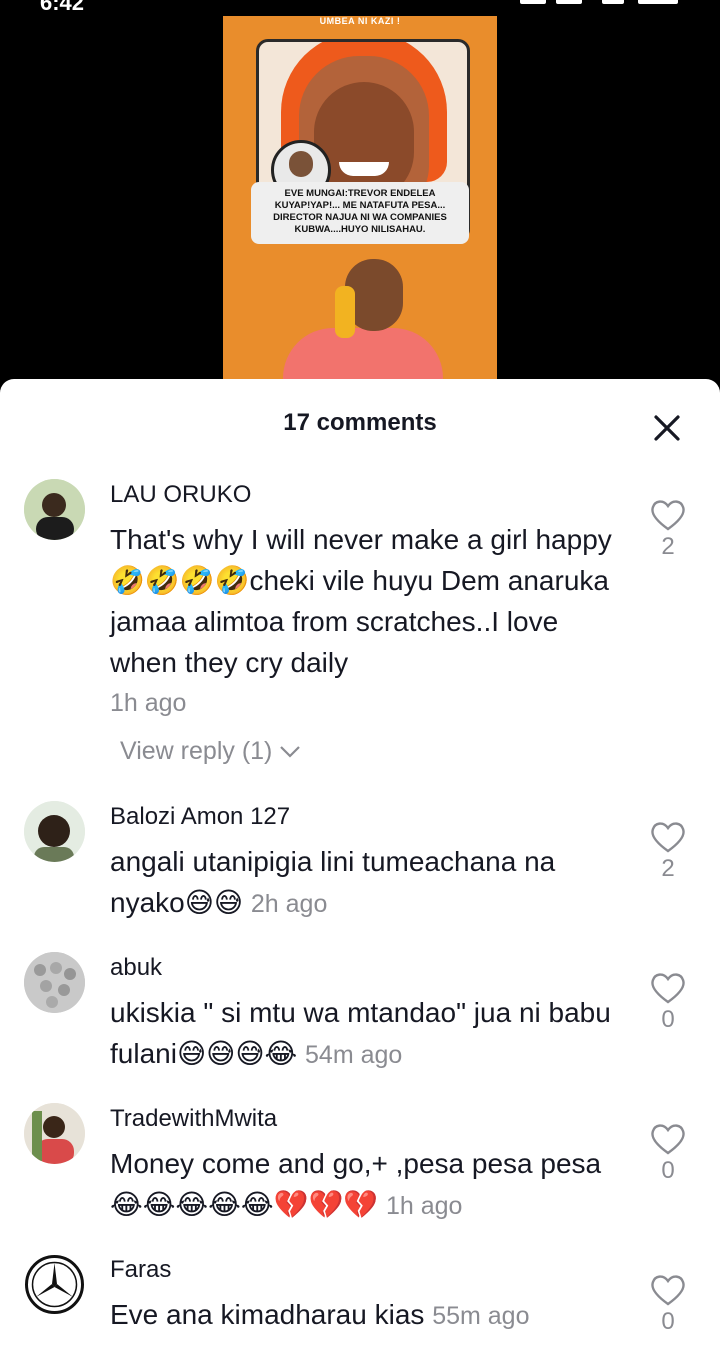  What do you see at coordinates (289, 904) in the screenshot?
I see `comment-time: 2h ago` at bounding box center [289, 904].